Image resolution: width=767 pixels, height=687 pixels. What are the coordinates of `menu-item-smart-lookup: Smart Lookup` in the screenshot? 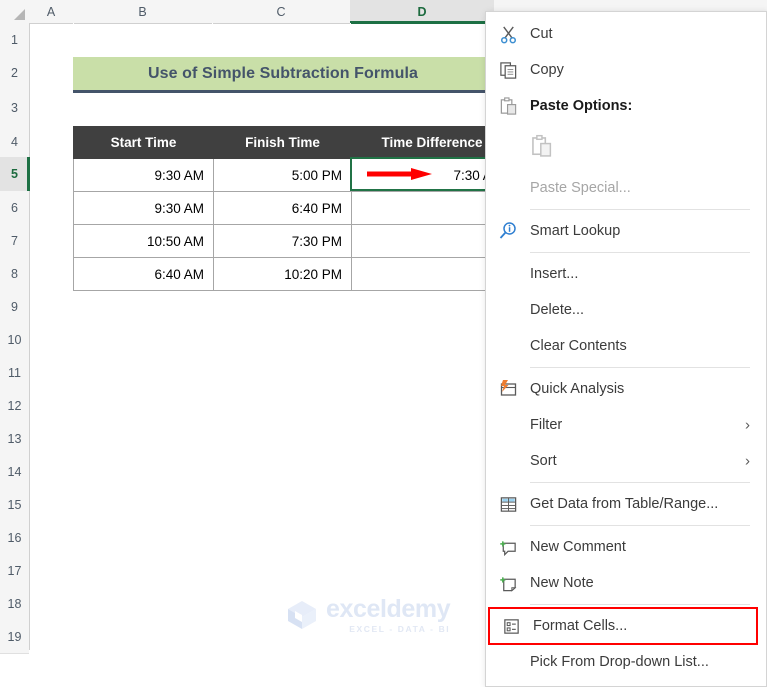 It's located at (626, 231).